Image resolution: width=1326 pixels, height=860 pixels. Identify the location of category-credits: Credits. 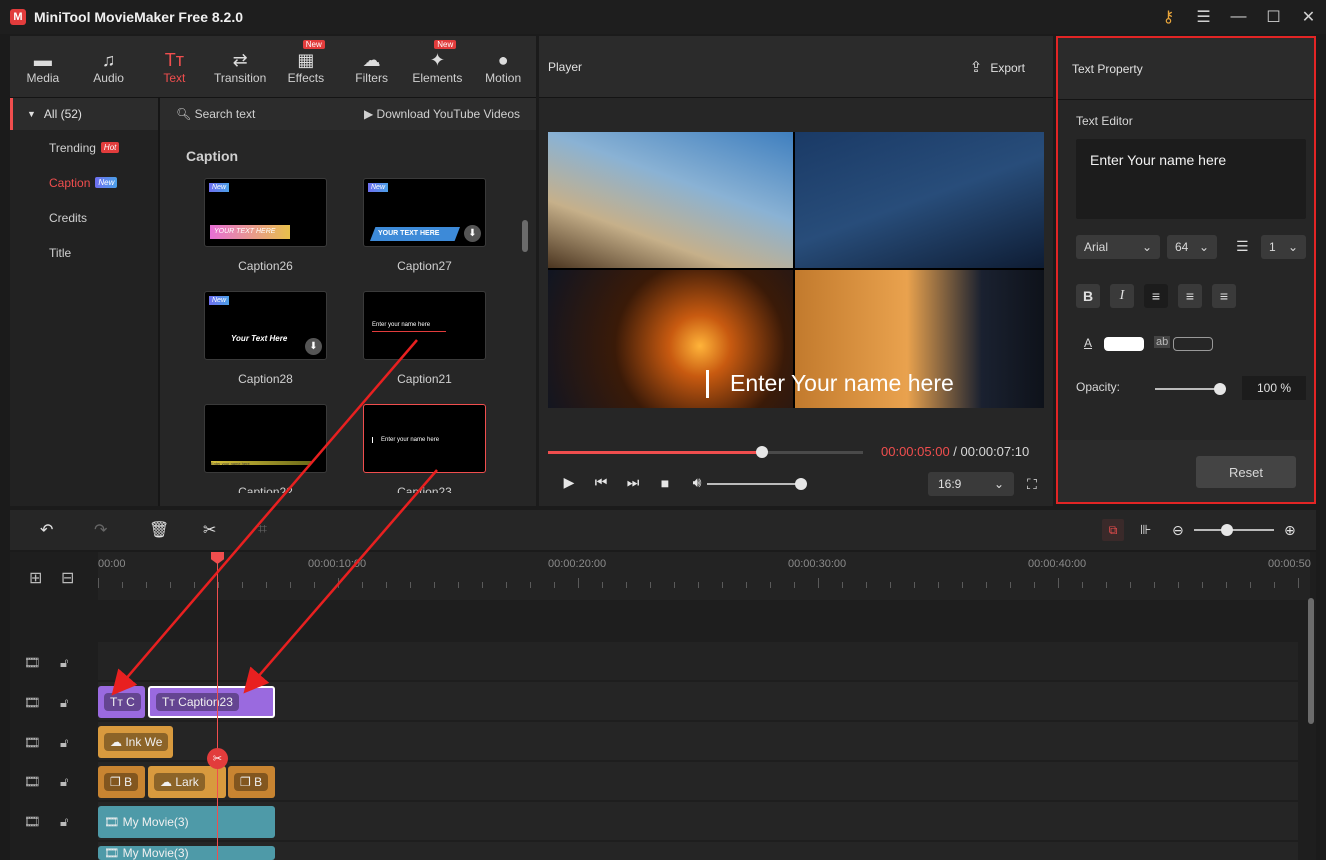
(84, 217).